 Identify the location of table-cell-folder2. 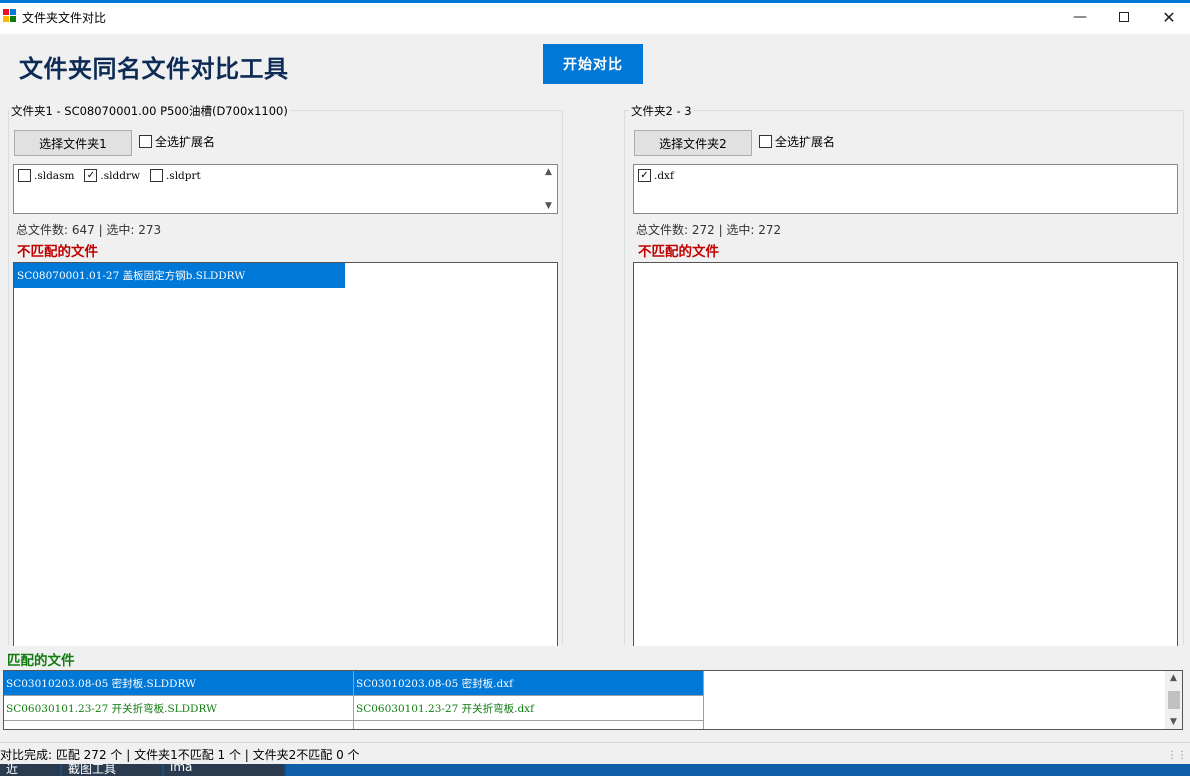
(529, 725).